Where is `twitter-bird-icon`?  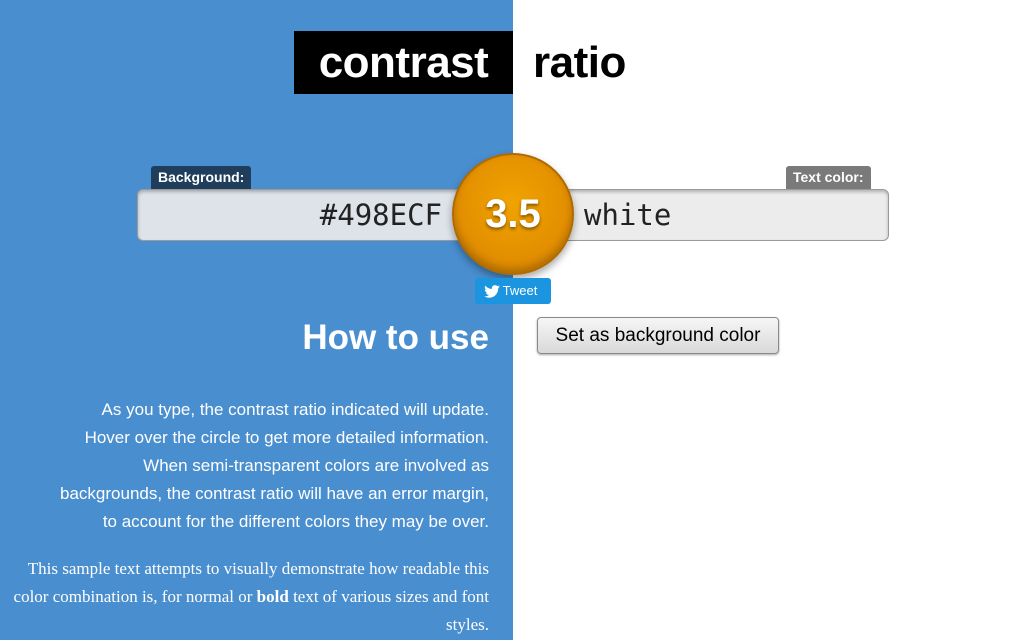
twitter-bird-icon is located at coordinates (492, 291).